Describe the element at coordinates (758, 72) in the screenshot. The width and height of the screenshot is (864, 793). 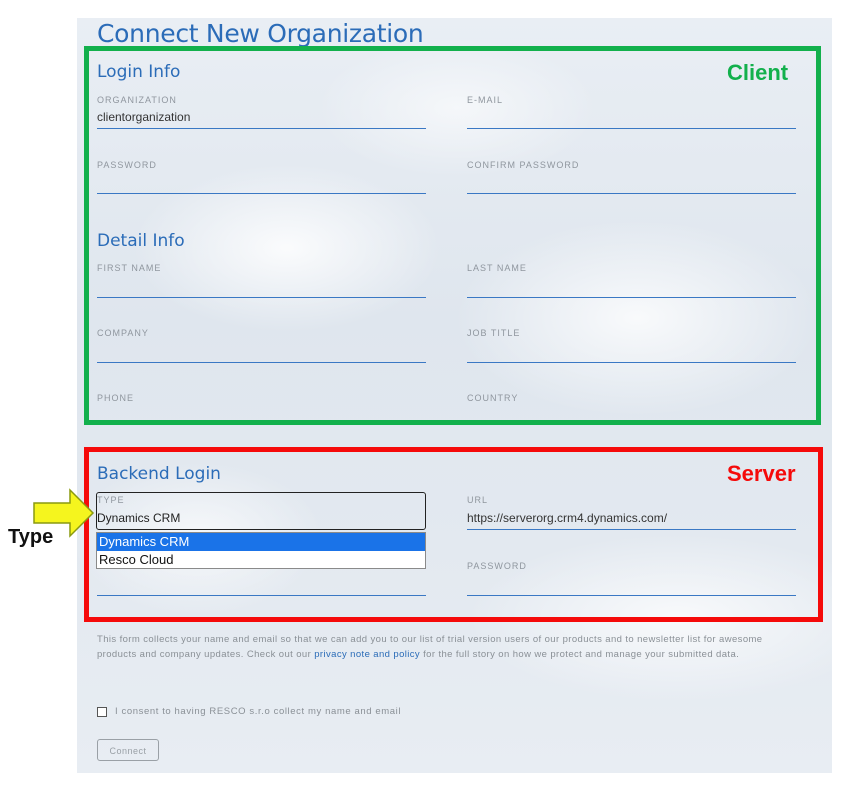
I see `client-annotation: Client` at that location.